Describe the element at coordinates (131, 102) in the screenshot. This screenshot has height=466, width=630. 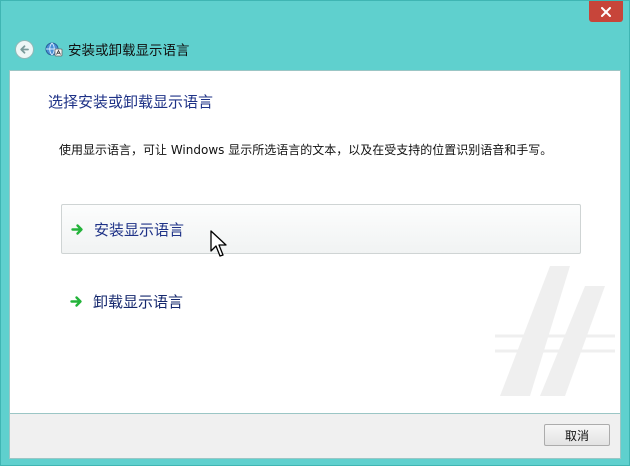
I see `page-heading: 选择安装或卸载显示语言` at that location.